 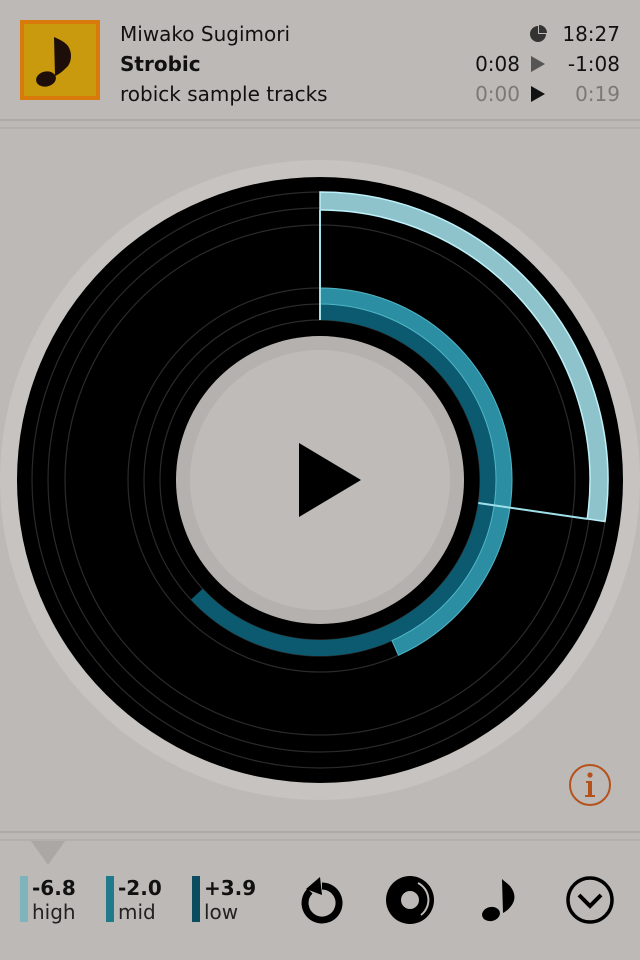 I want to click on album-art, so click(x=60, y=60).